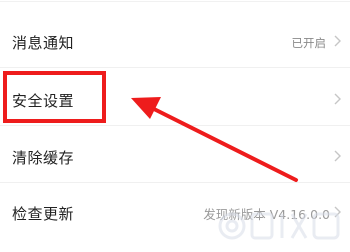 The width and height of the screenshot is (350, 252). I want to click on highlight-box, so click(54, 97).